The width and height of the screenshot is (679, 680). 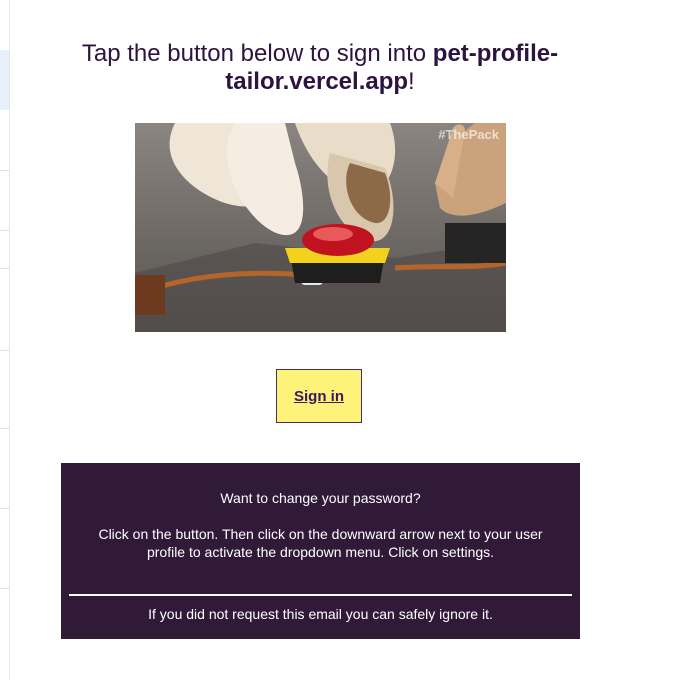 I want to click on password-question: Want to change your password?, so click(x=320, y=498).